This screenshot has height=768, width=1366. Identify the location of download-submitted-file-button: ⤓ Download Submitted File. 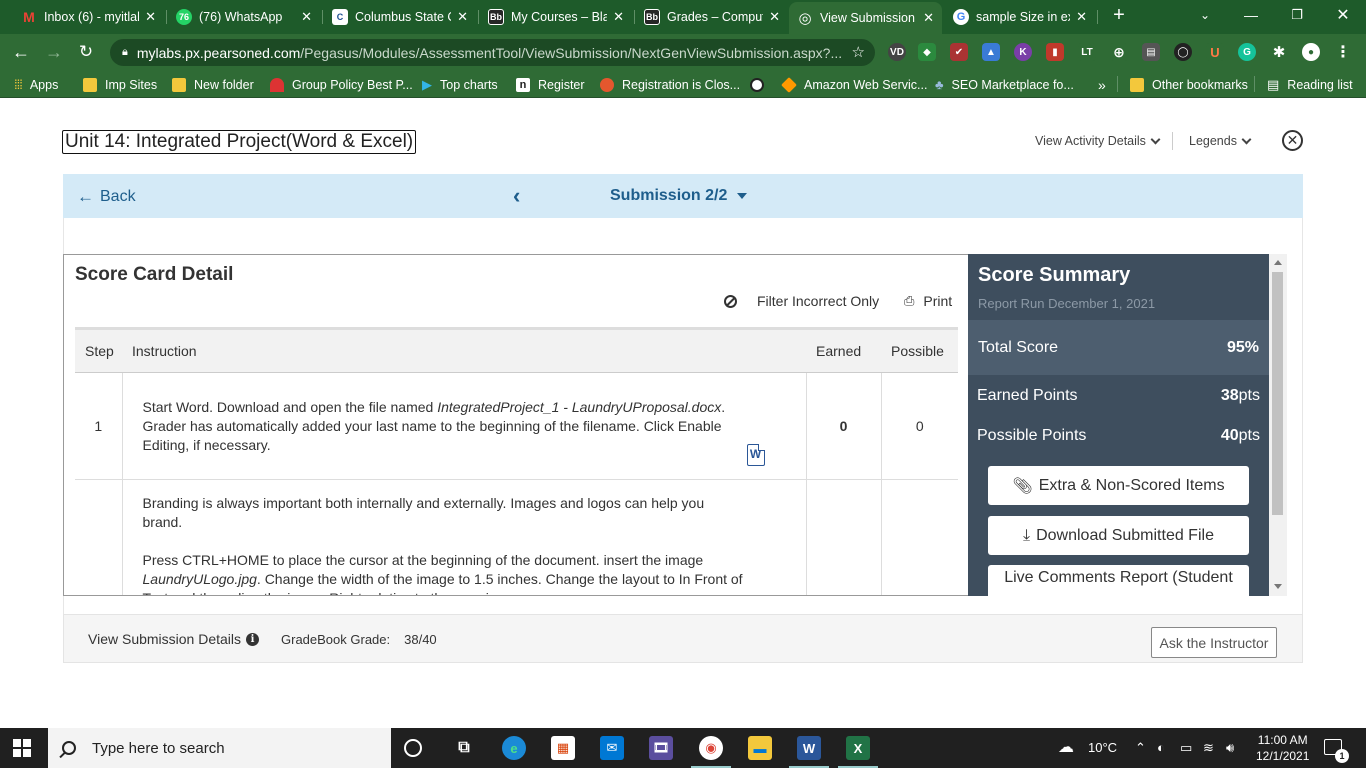
(1118, 535).